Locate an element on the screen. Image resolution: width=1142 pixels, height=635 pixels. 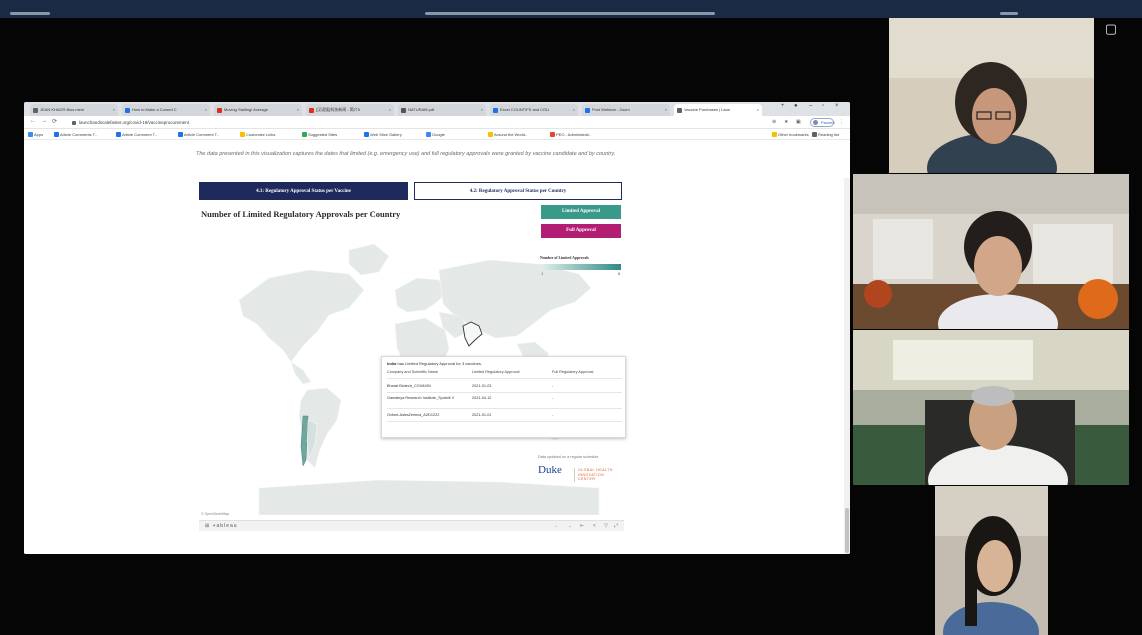
legend-max: 8 is located at coordinates (619, 273).